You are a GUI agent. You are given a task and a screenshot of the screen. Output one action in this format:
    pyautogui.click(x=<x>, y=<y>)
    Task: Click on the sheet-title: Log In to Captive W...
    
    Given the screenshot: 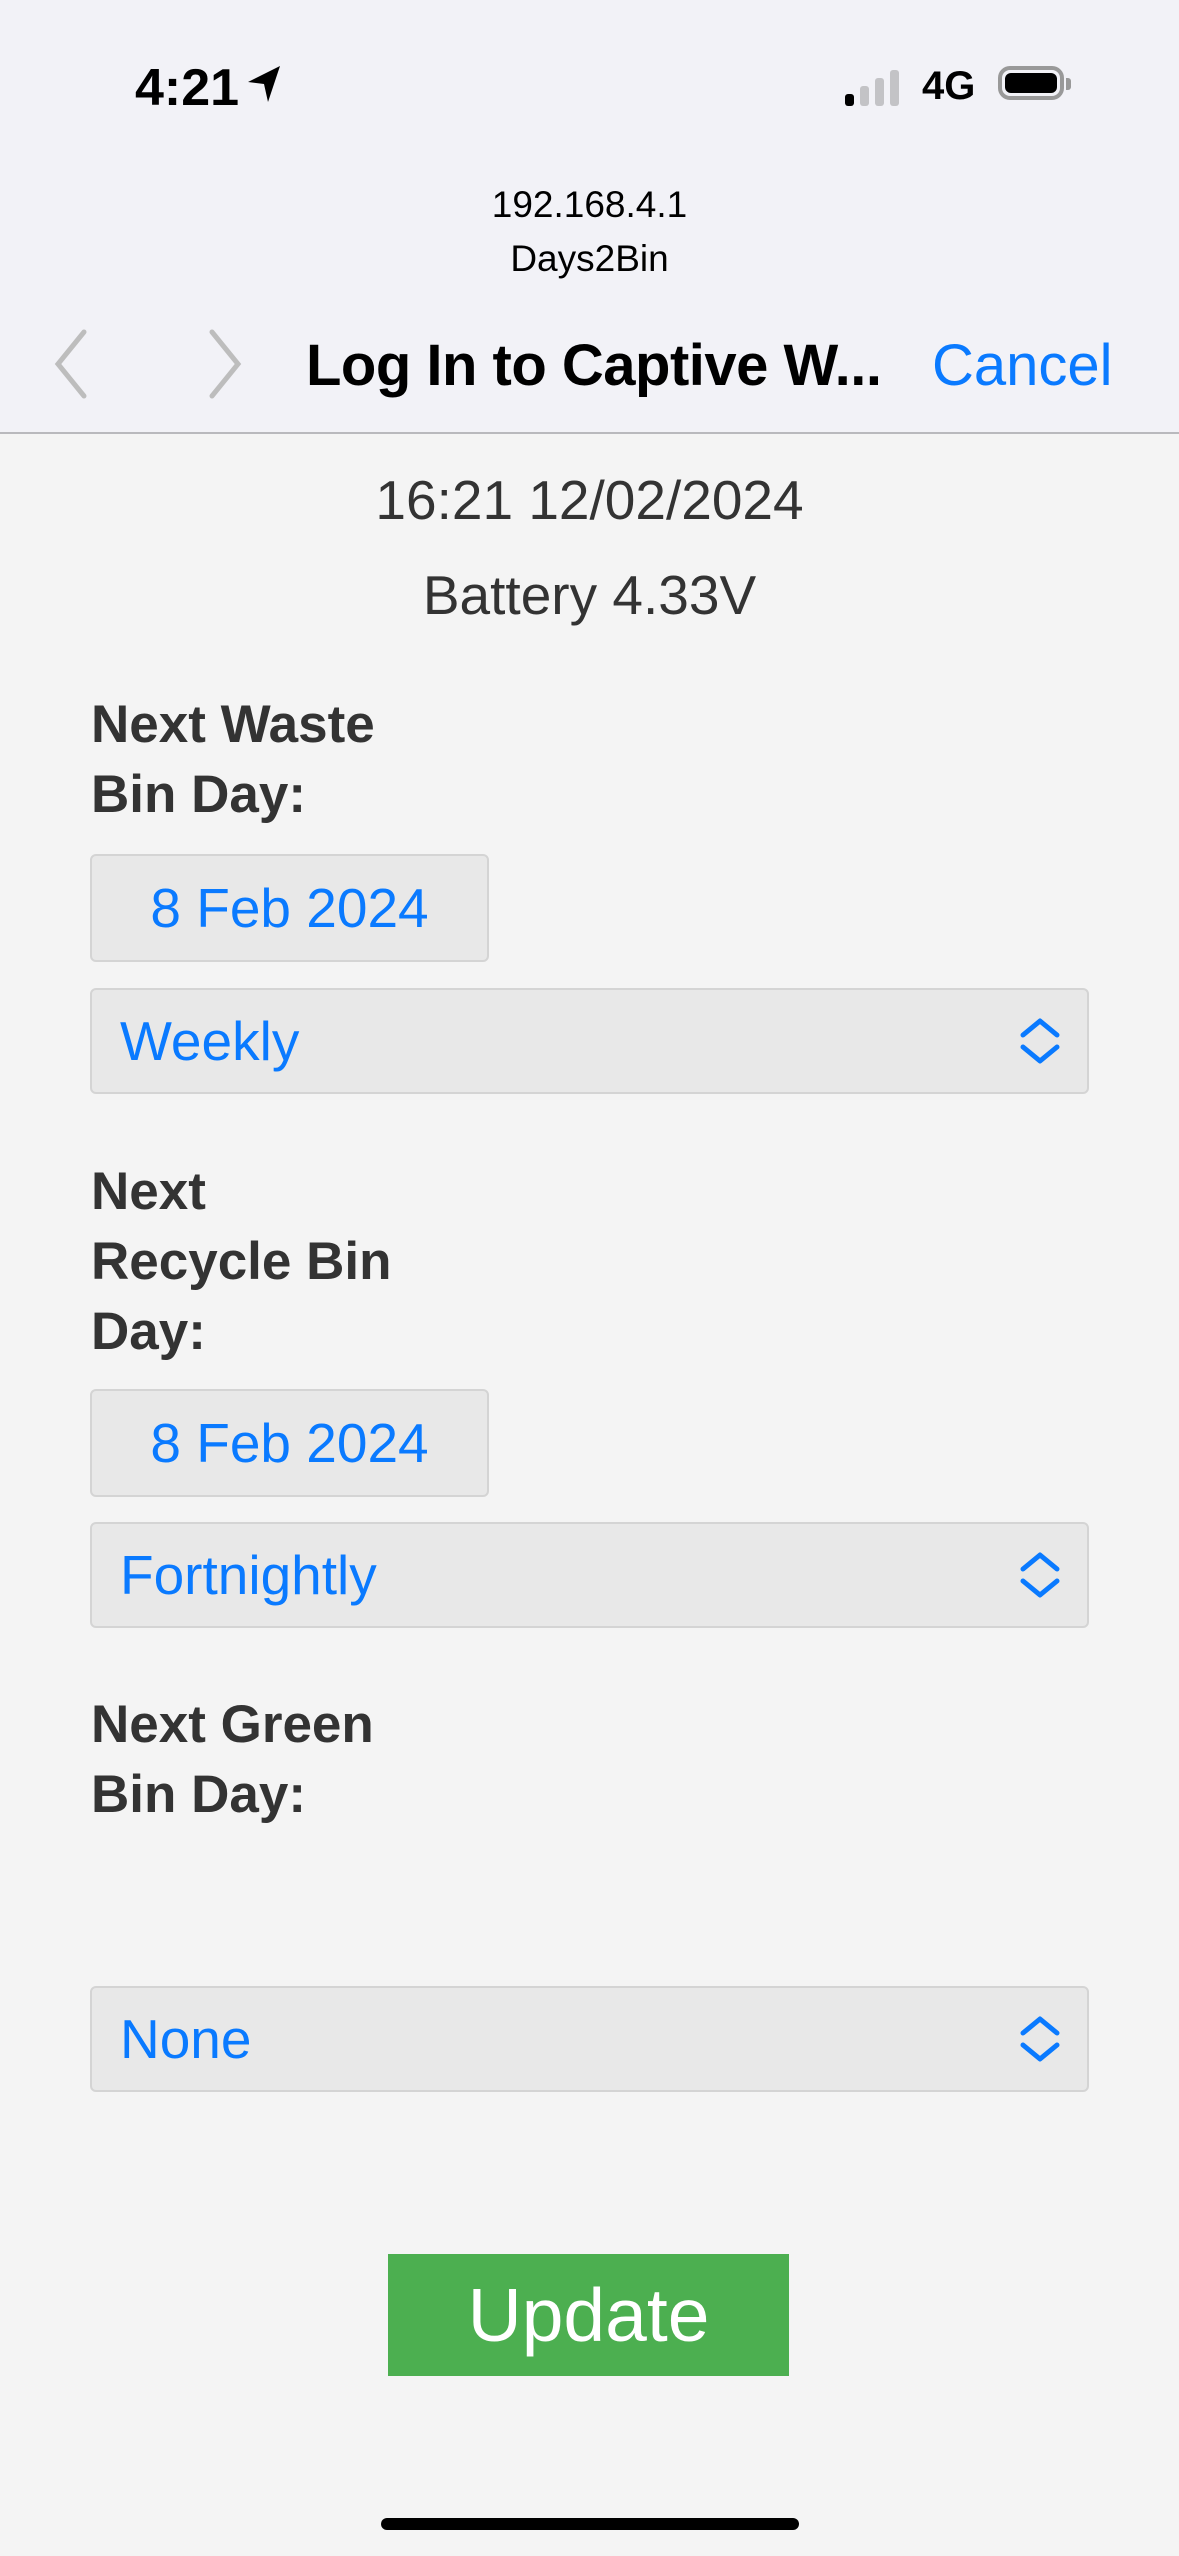 What is the action you would take?
    pyautogui.click(x=594, y=365)
    